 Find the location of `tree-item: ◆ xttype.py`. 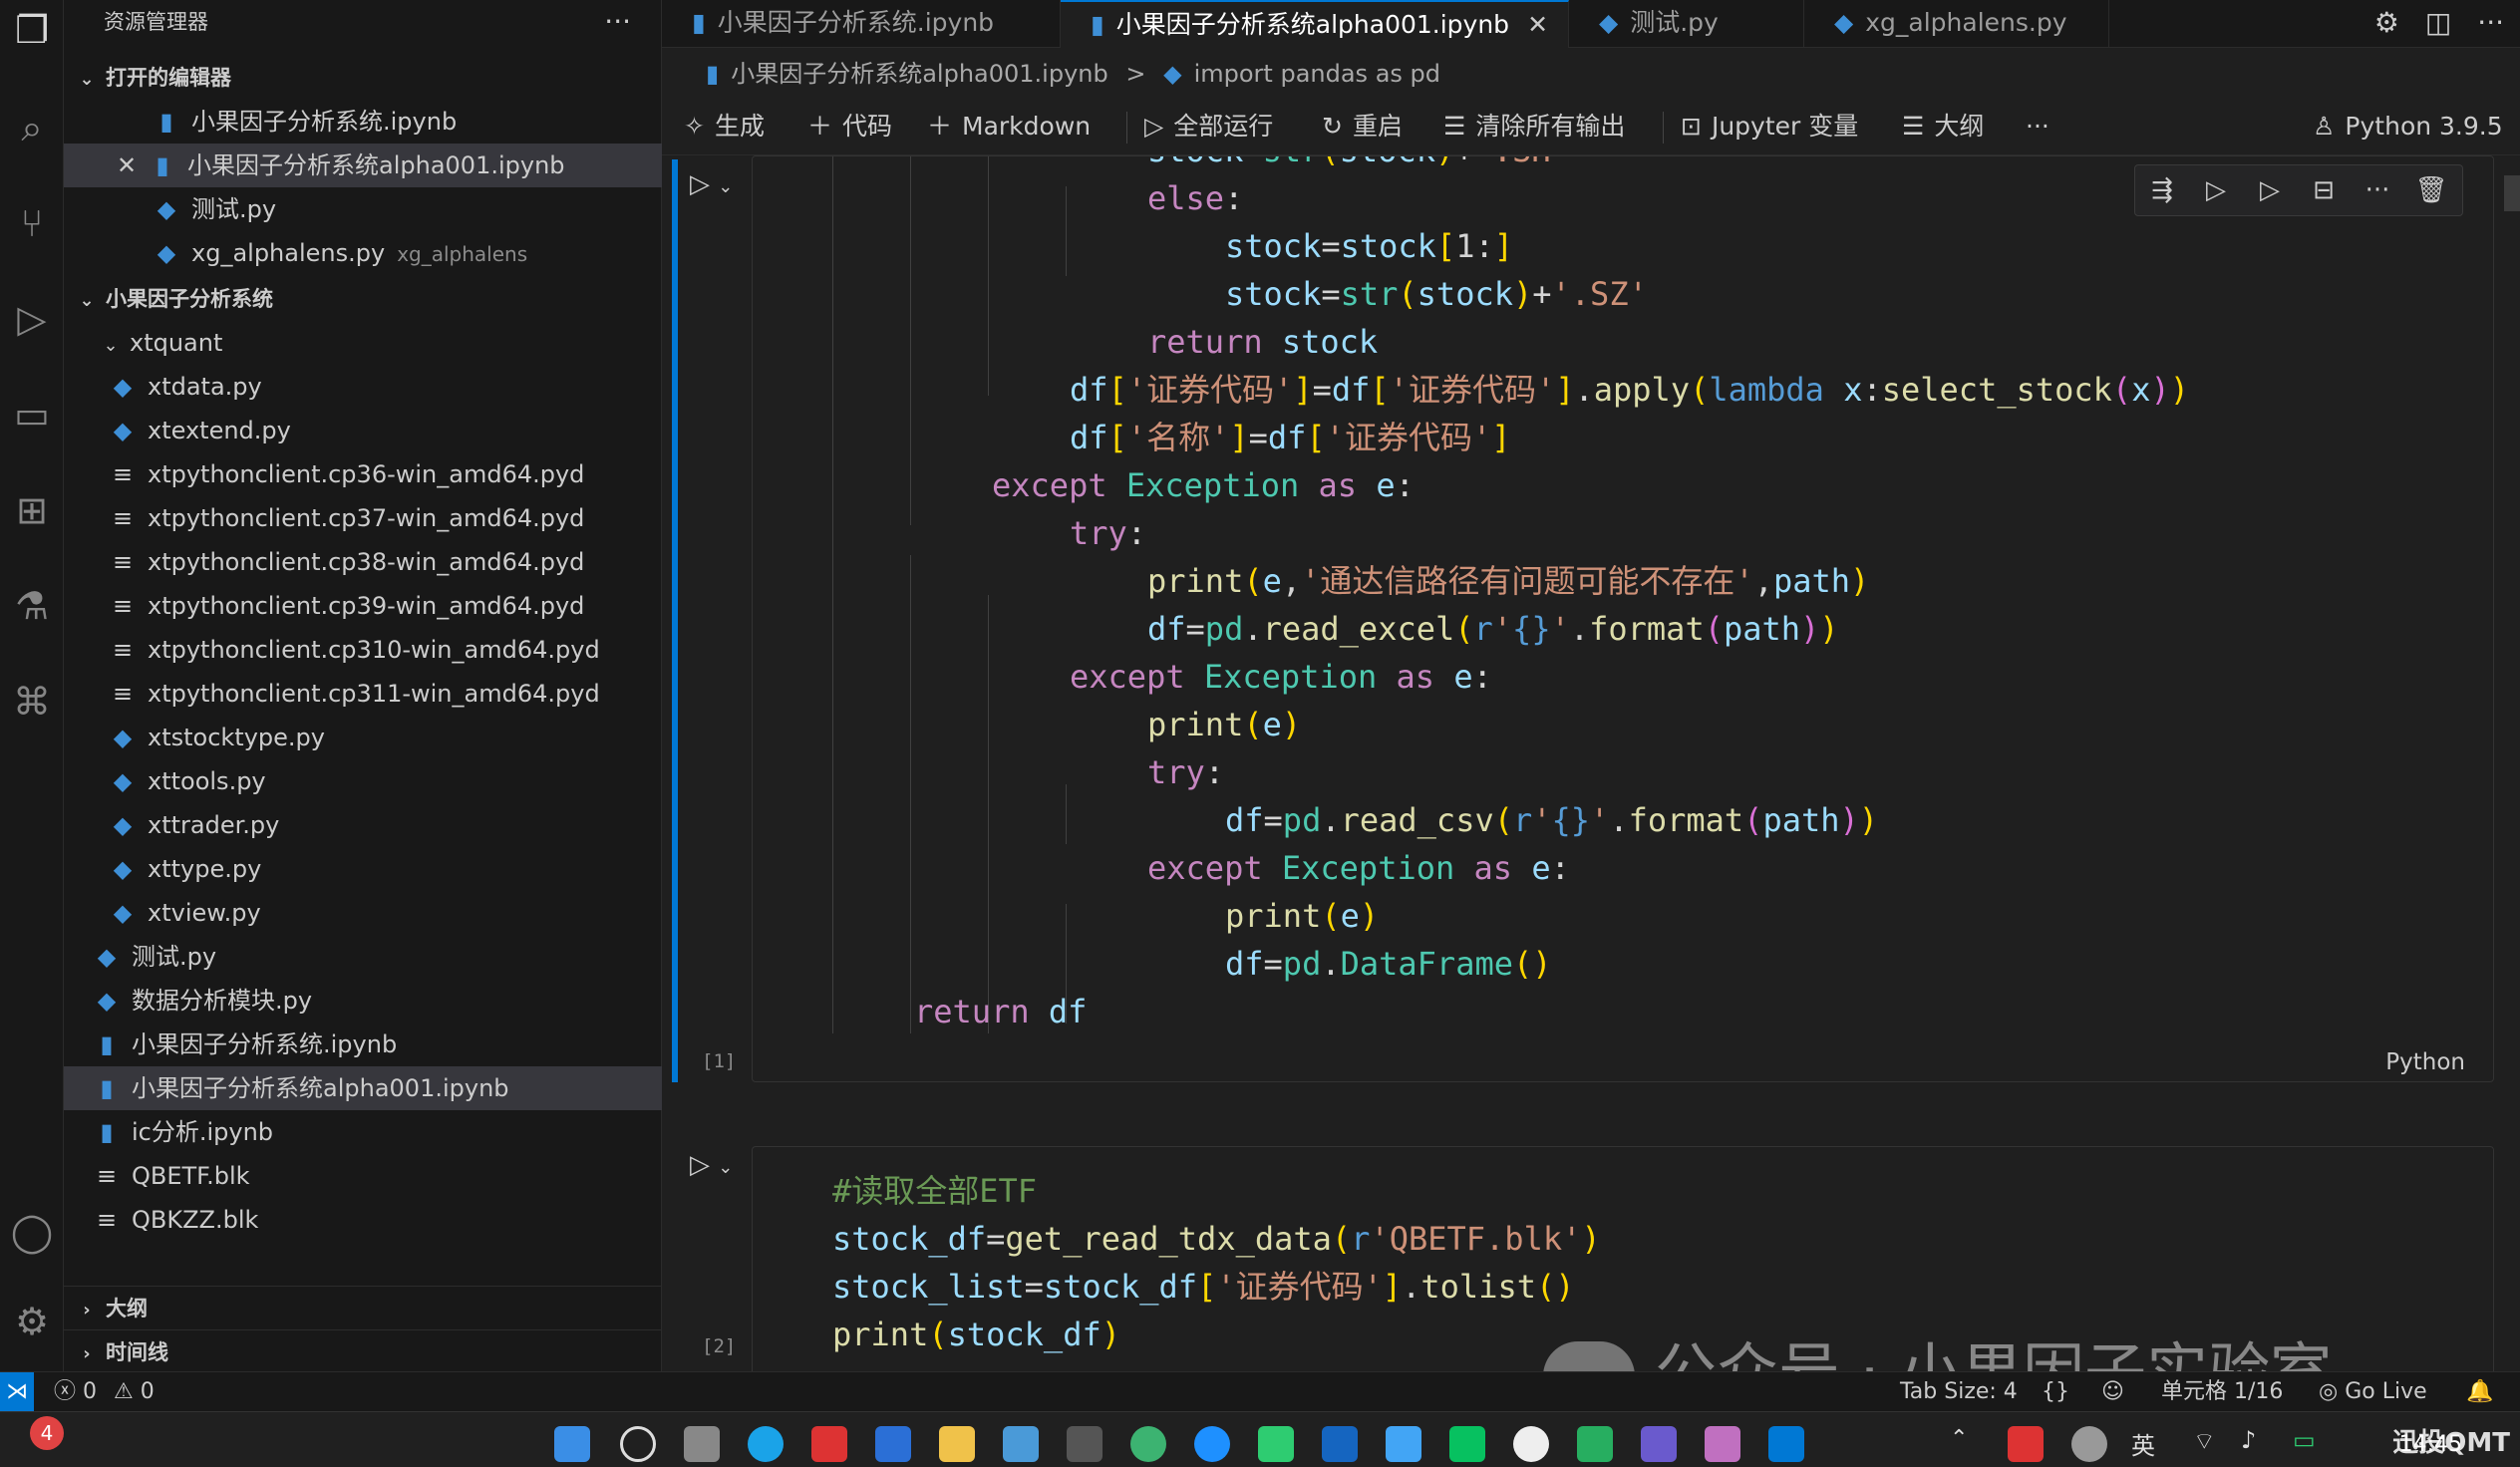

tree-item: ◆ xttype.py is located at coordinates (363, 869).